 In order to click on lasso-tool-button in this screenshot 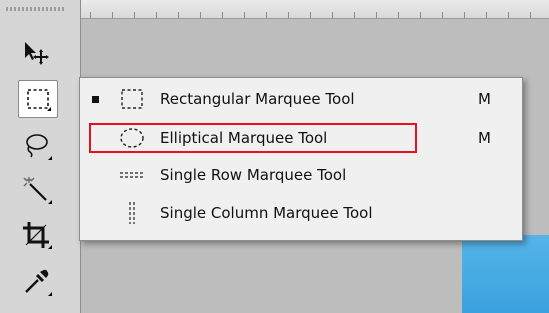, I will do `click(36, 146)`.